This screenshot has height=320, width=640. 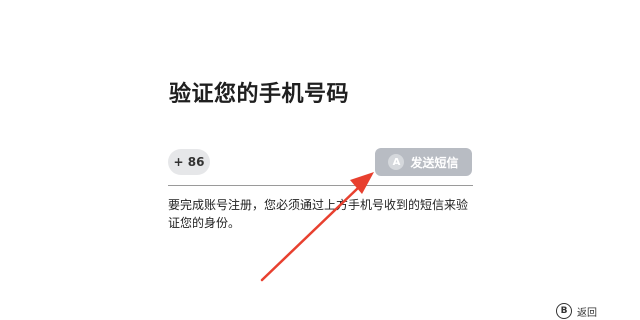 I want to click on phone-row: + 86 A 发送短信, so click(x=320, y=162).